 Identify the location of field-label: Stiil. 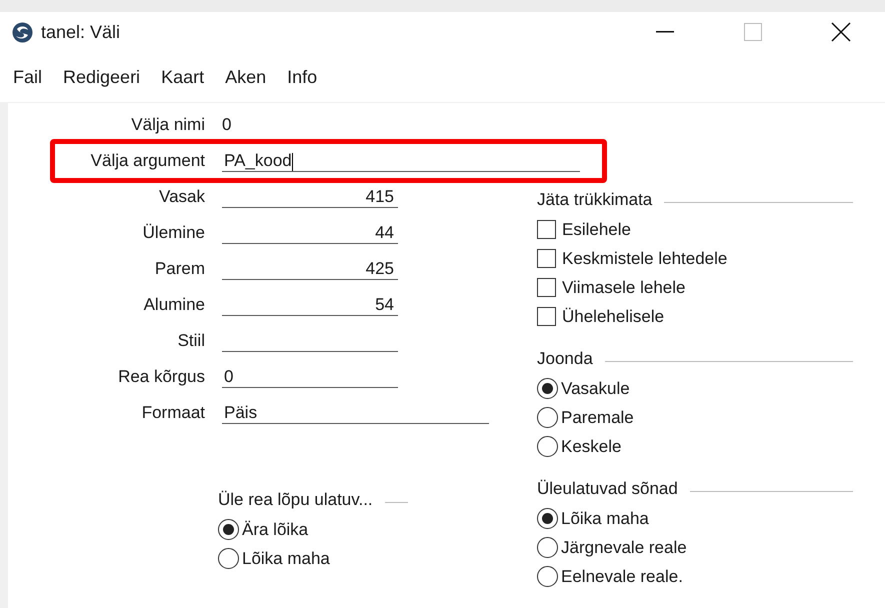
(190, 341).